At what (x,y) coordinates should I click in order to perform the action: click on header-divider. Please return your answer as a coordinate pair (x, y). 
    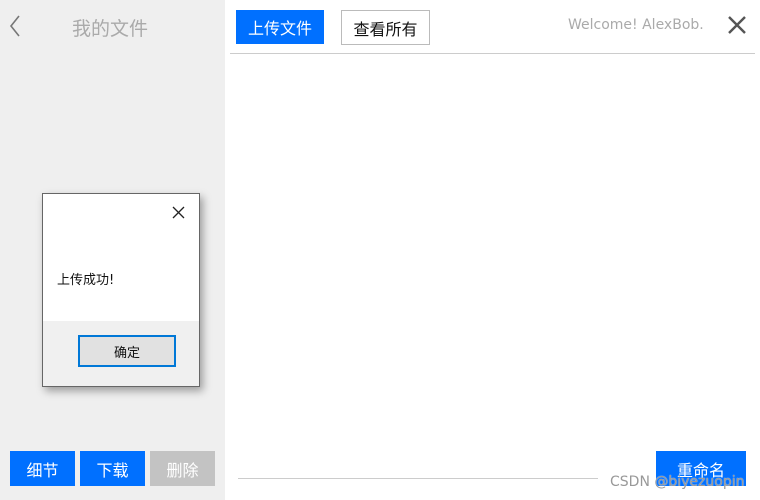
    Looking at the image, I should click on (492, 53).